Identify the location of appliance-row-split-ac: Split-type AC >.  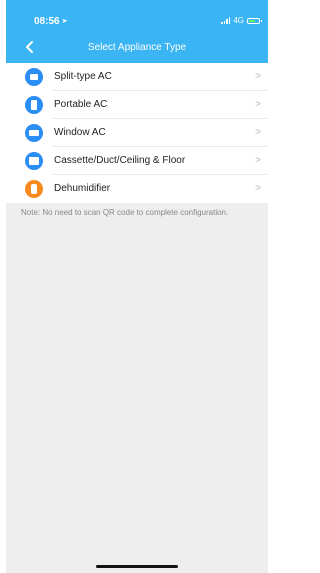
(137, 77).